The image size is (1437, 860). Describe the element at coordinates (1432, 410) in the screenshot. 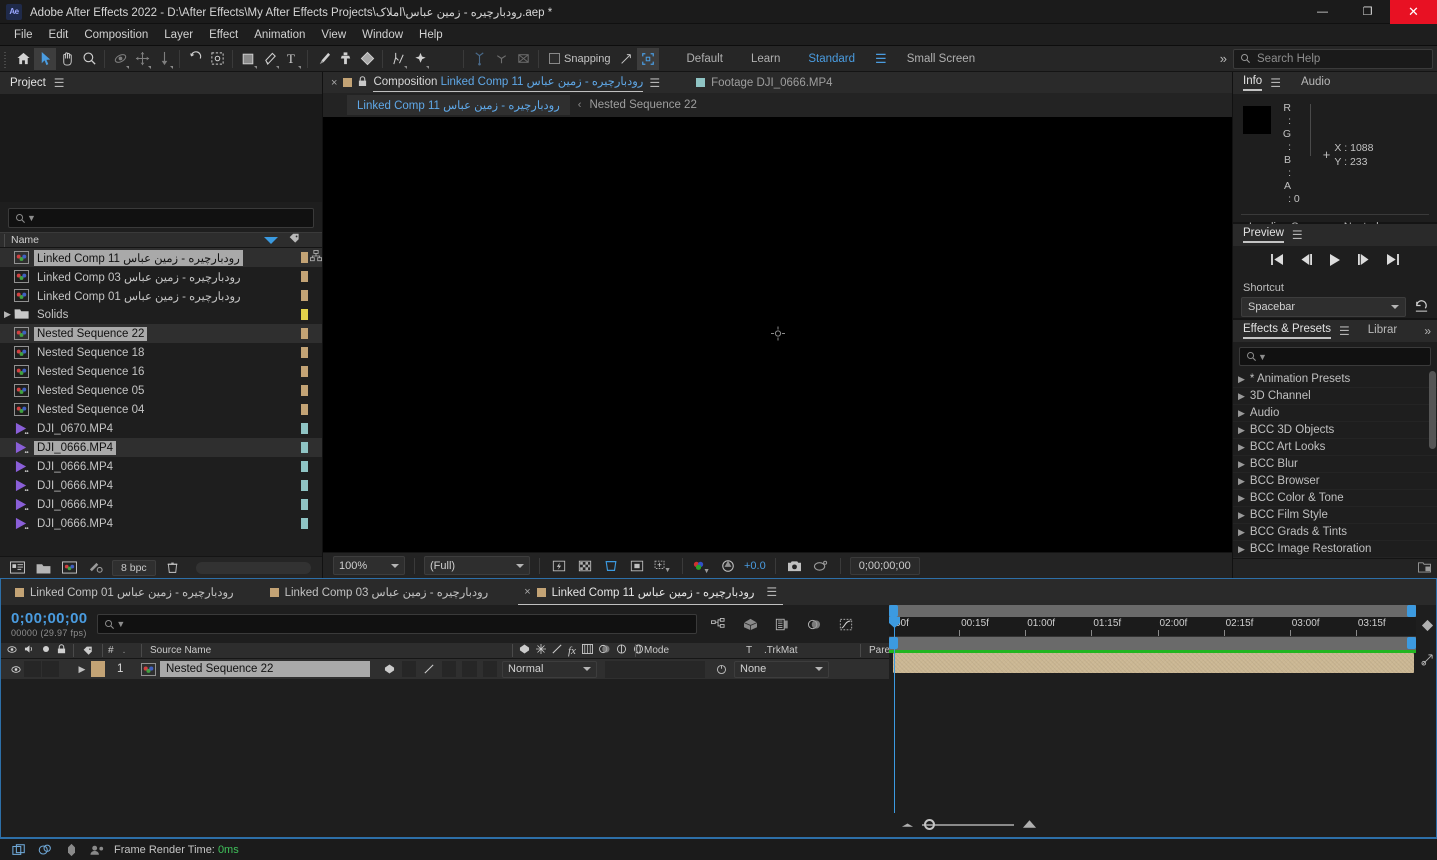

I see `effects-scrollbar` at that location.